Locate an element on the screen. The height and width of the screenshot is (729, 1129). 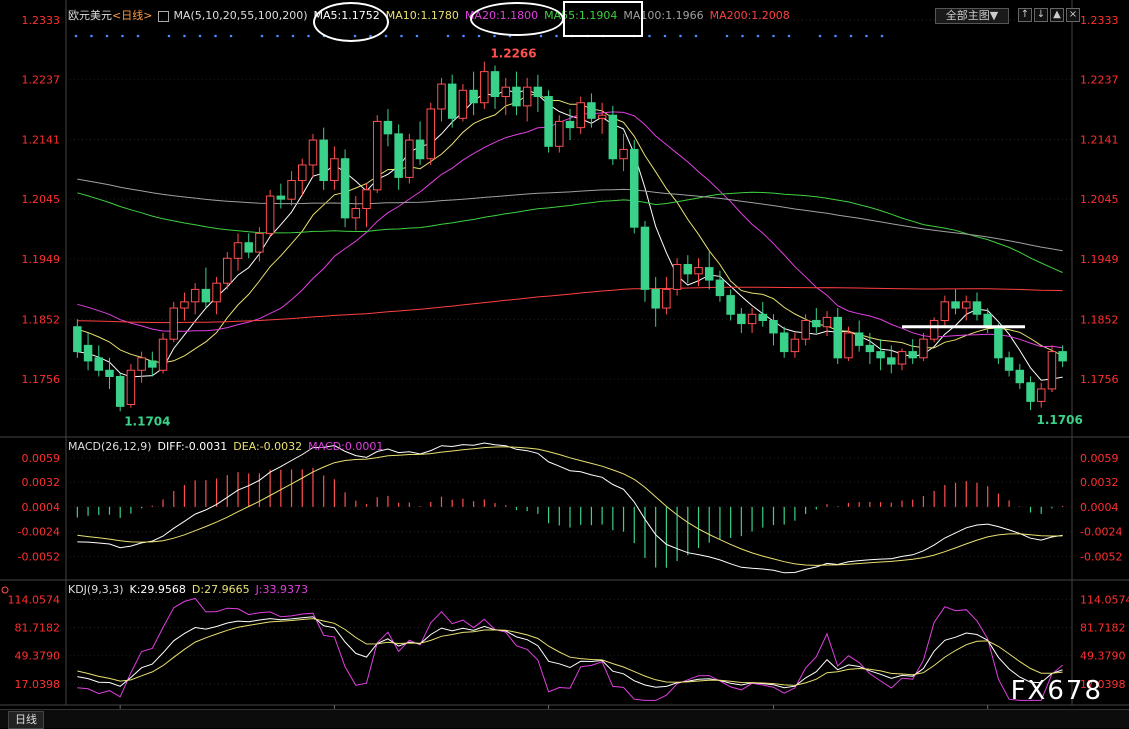
price-tick-right: 1.2045 is located at coordinates (1099, 199).